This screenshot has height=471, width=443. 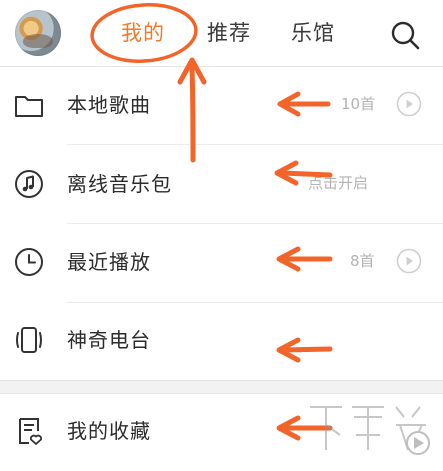 What do you see at coordinates (358, 104) in the screenshot?
I see `song-count: 10首` at bounding box center [358, 104].